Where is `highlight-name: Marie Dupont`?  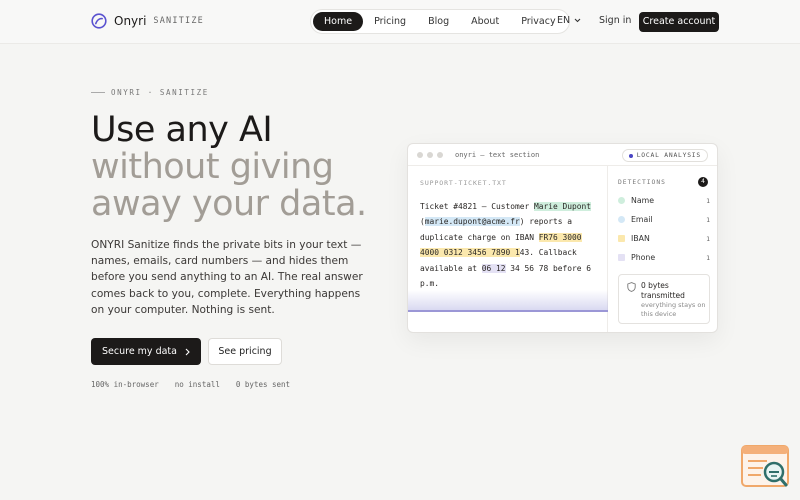 highlight-name: Marie Dupont is located at coordinates (563, 206).